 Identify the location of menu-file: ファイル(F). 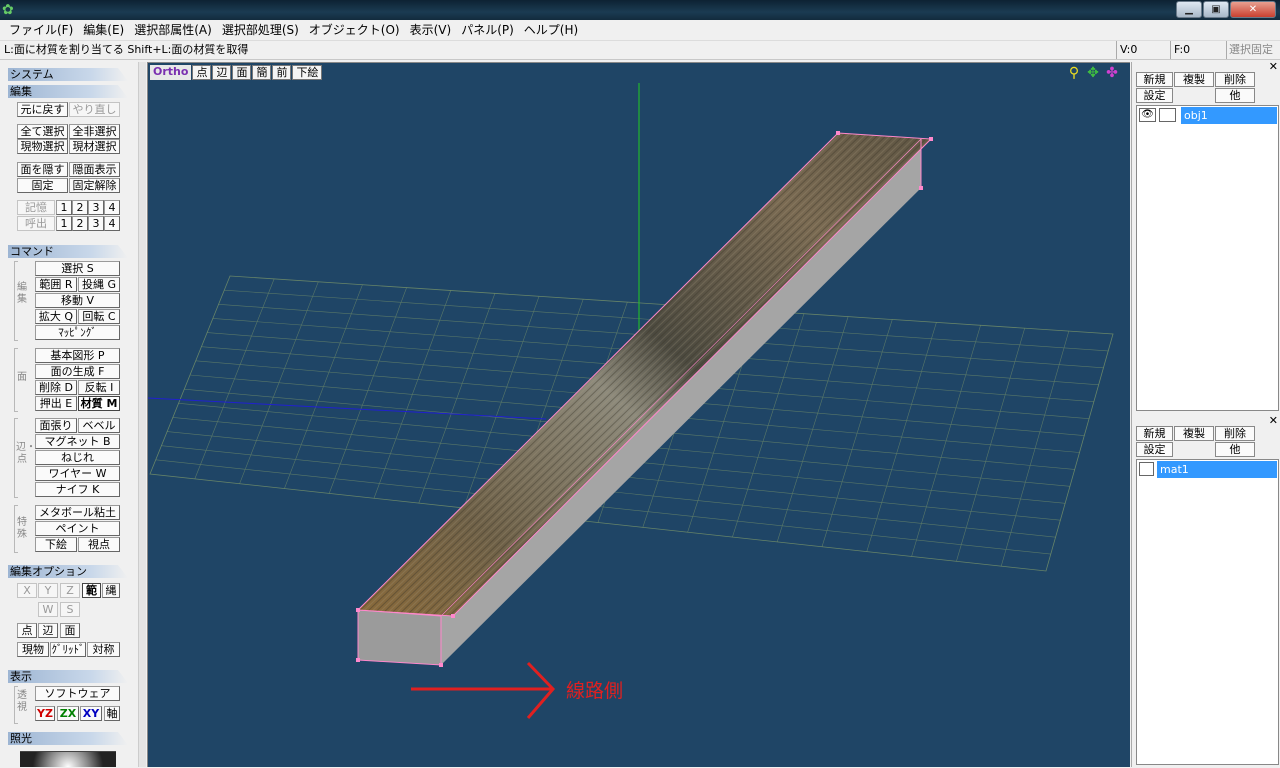
(41, 30).